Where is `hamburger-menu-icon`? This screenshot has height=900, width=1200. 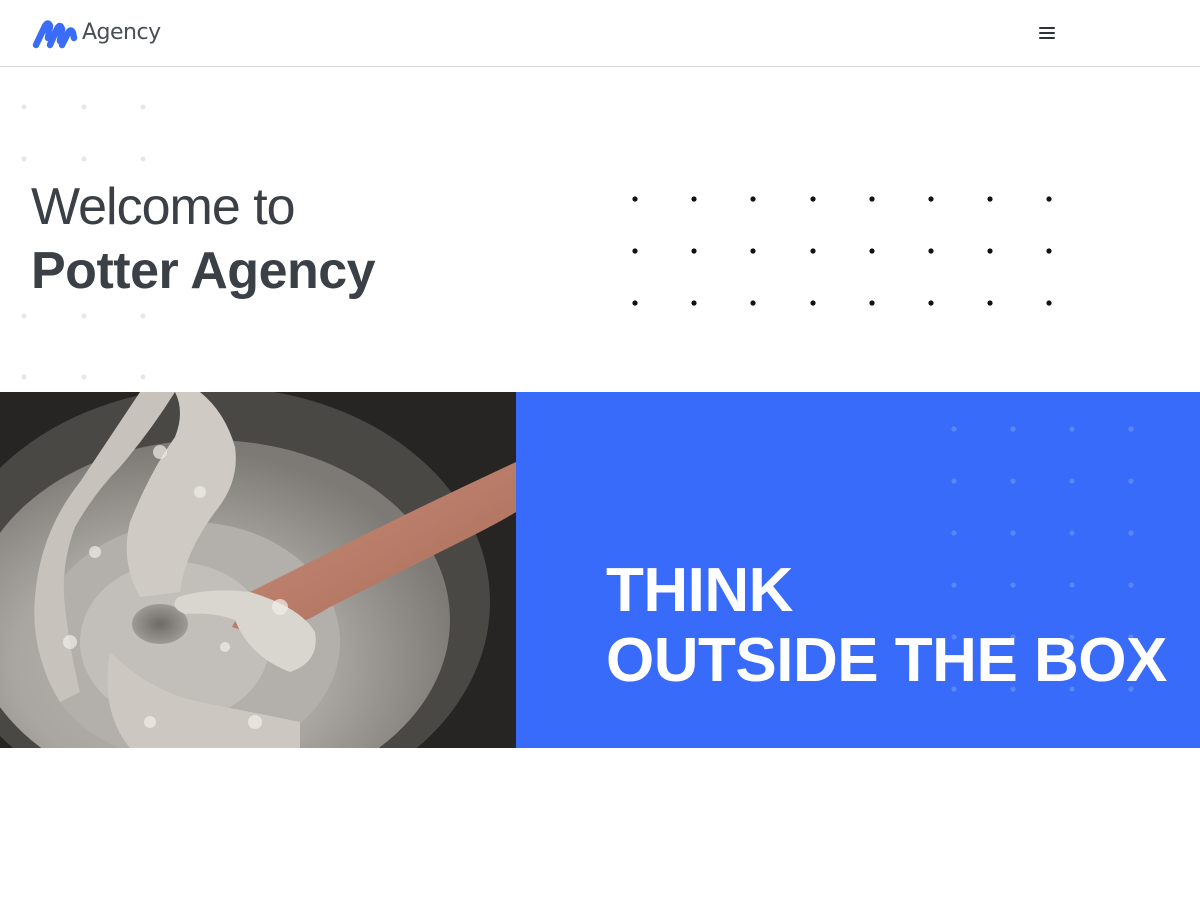
hamburger-menu-icon is located at coordinates (1047, 33).